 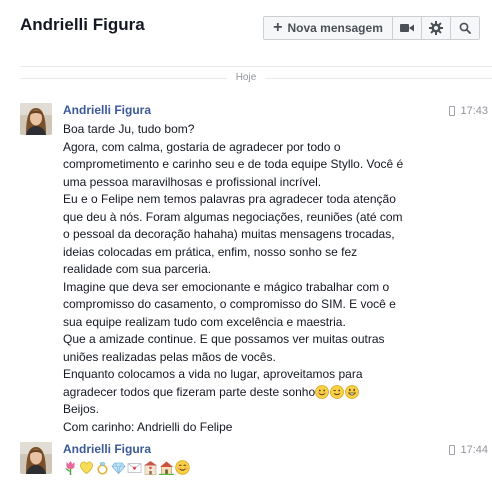 I want to click on separator-line-right, so click(x=378, y=78).